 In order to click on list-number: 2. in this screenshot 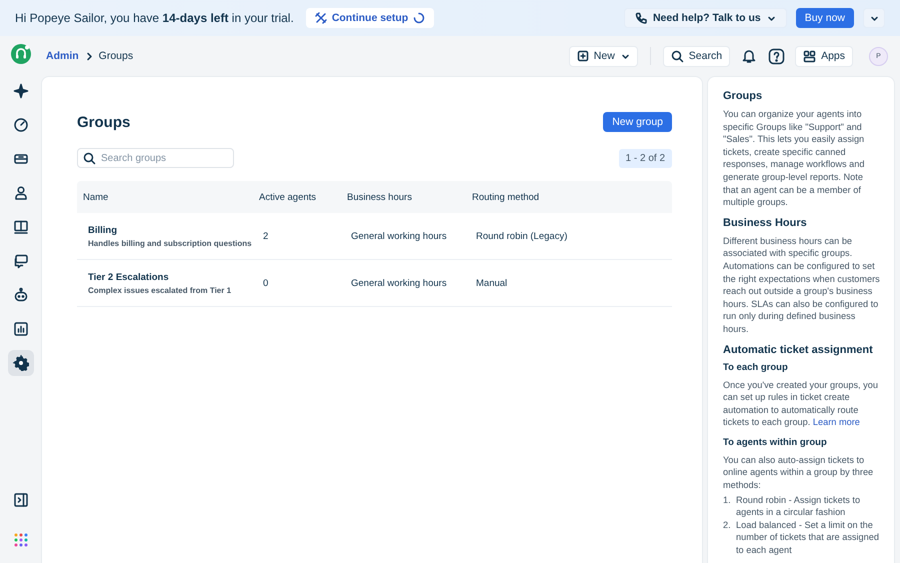, I will do `click(727, 525)`.